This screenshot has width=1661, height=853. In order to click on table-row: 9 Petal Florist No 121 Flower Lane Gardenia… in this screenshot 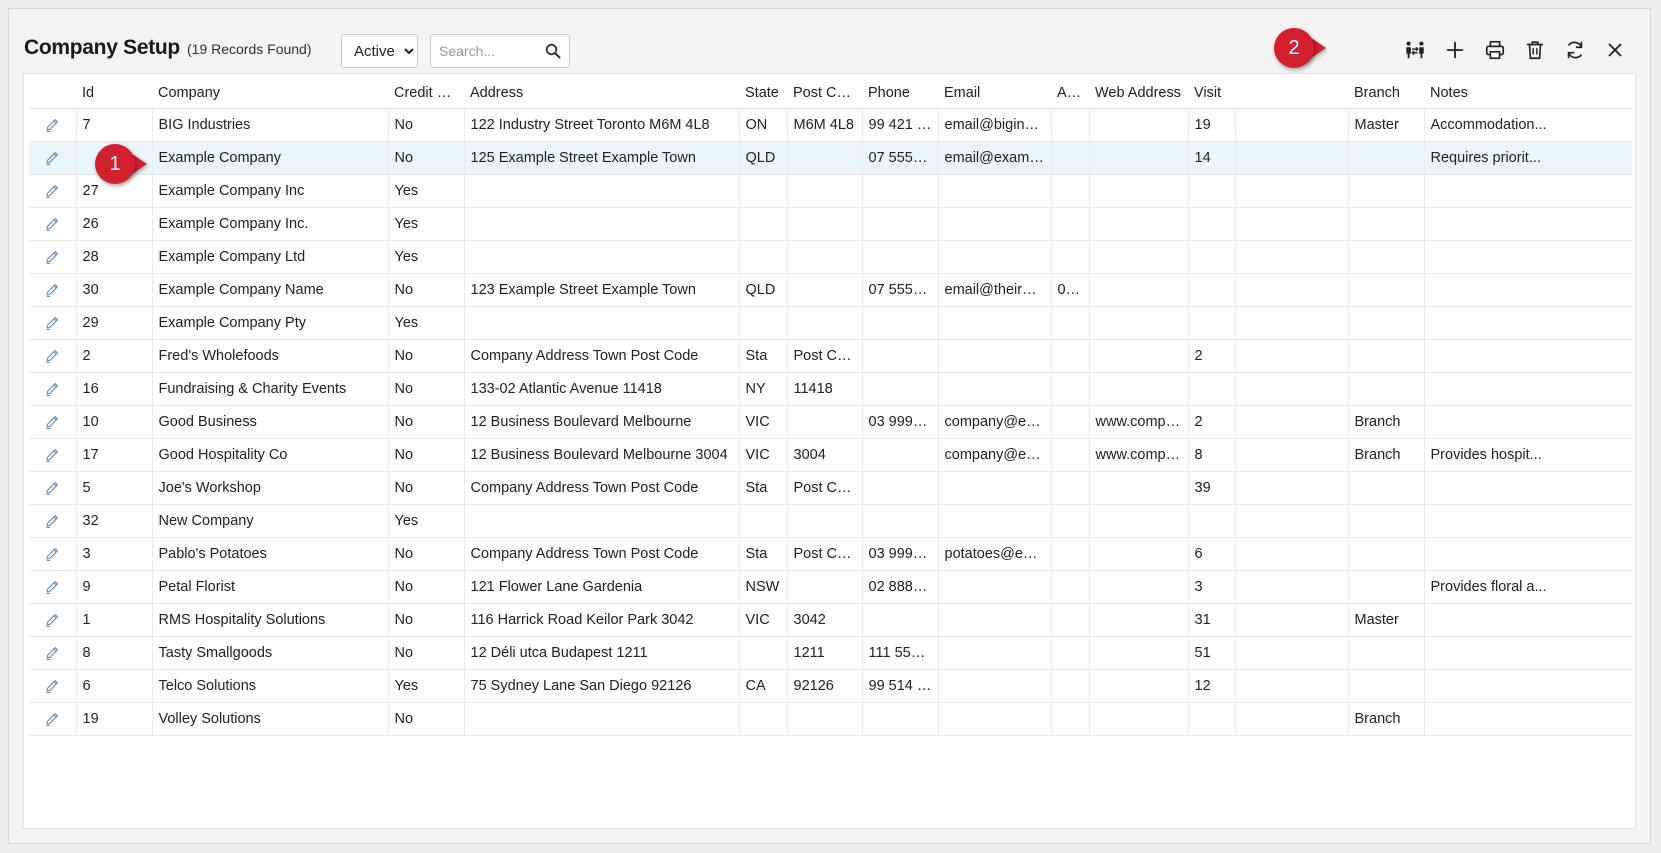, I will do `click(830, 587)`.